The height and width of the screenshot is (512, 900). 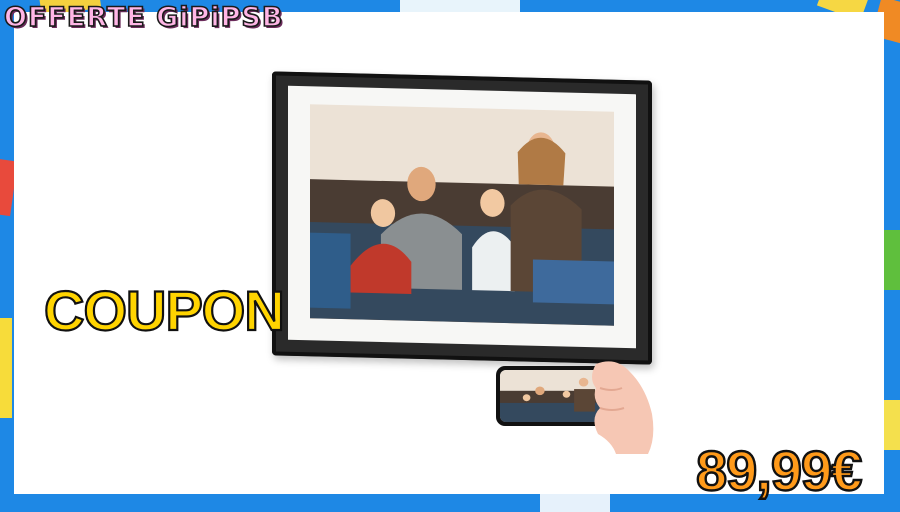 What do you see at coordinates (779, 470) in the screenshot?
I see `price-label: 89,99€` at bounding box center [779, 470].